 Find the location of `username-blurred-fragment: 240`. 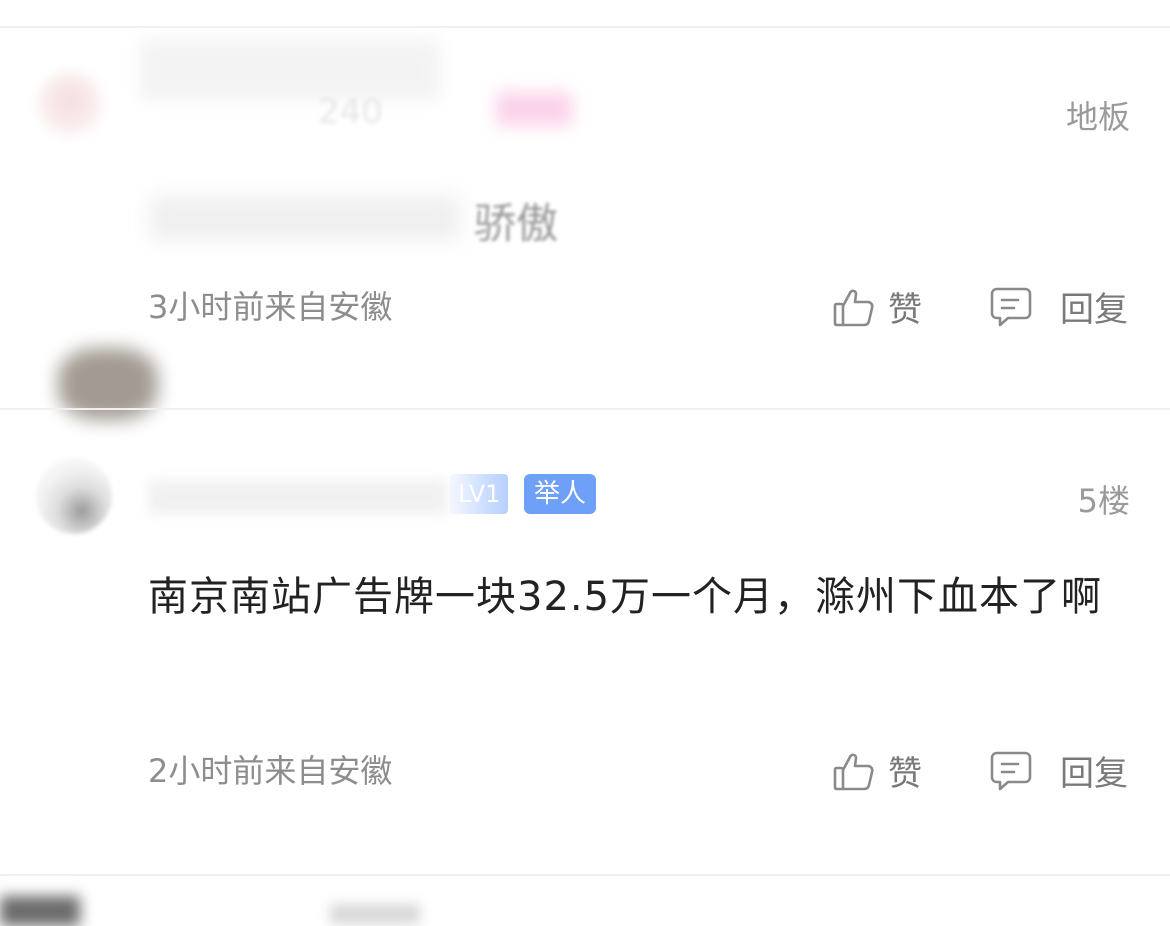

username-blurred-fragment: 240 is located at coordinates (350, 112).